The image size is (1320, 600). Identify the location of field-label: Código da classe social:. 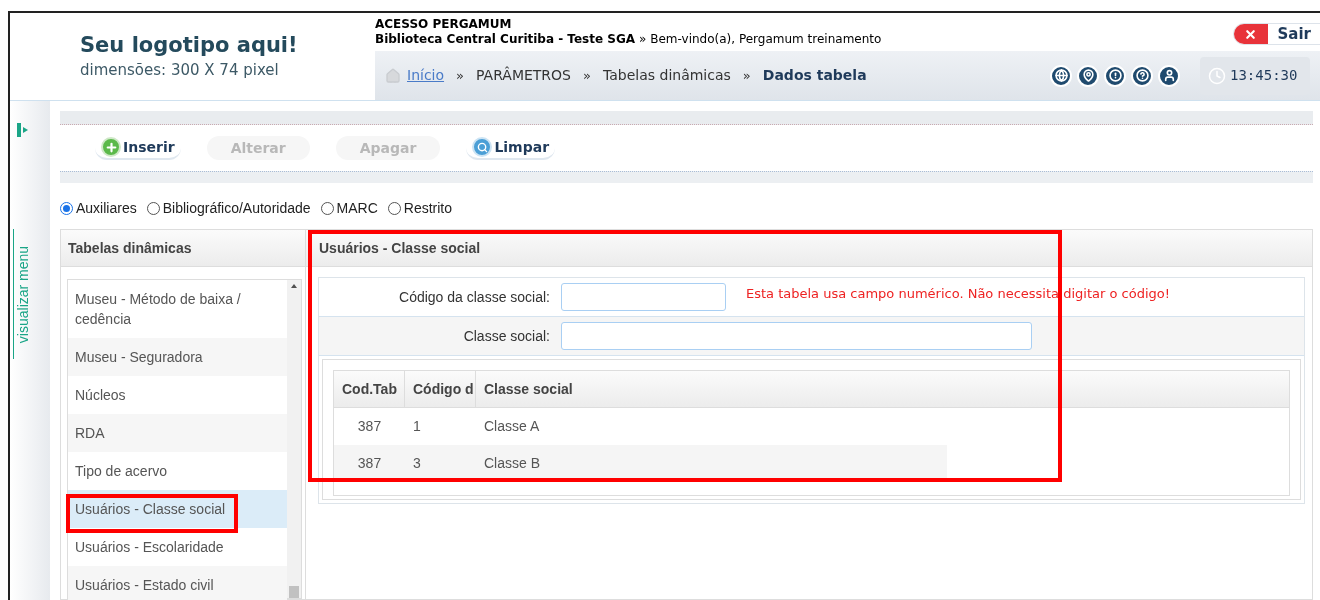
(474, 297).